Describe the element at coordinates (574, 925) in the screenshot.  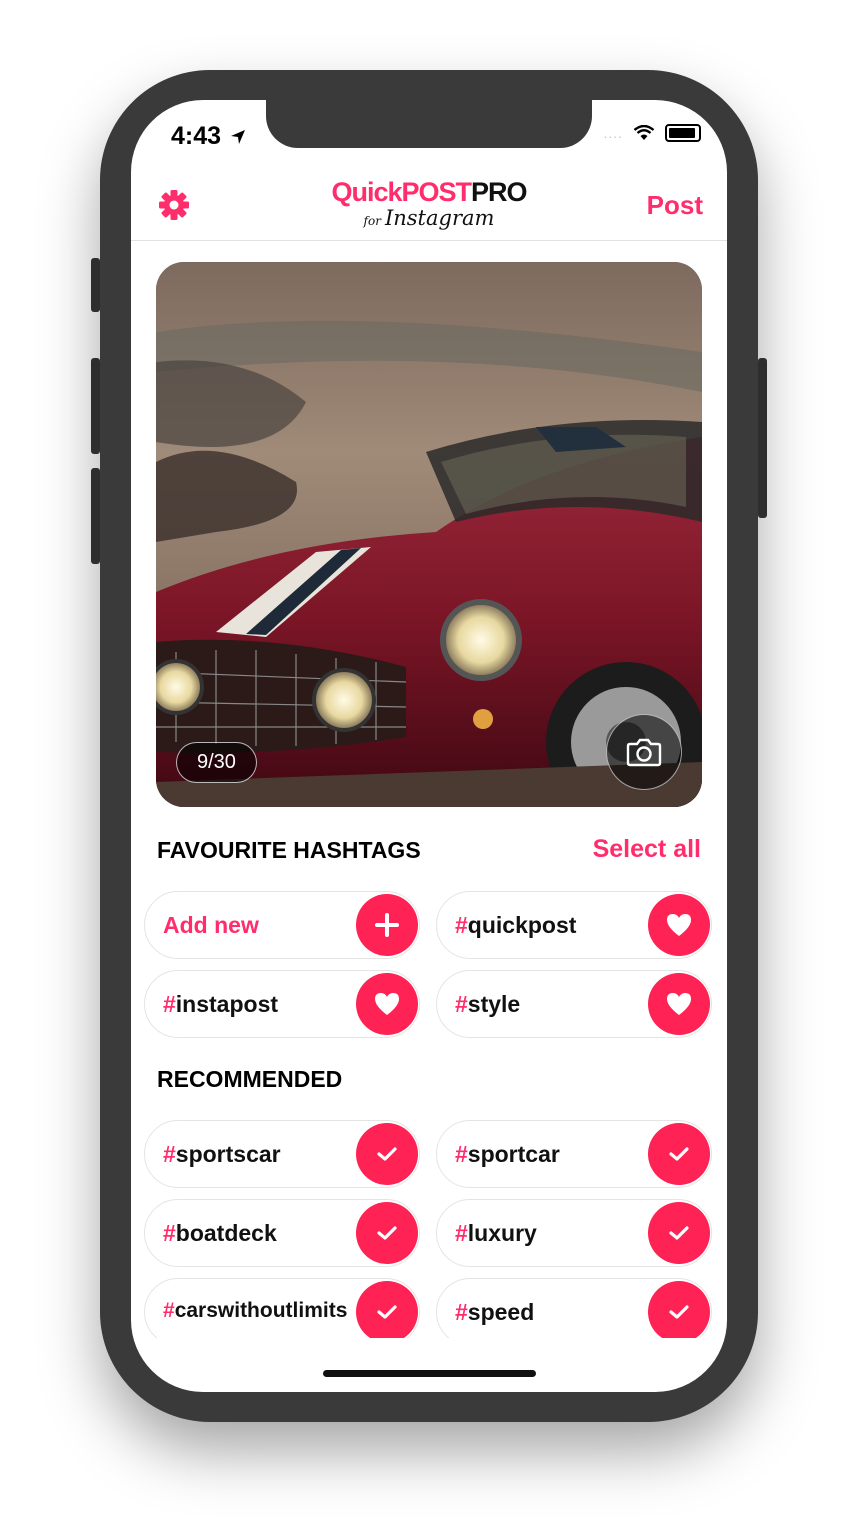
I see `favourite-hashtag: #quickpost` at that location.